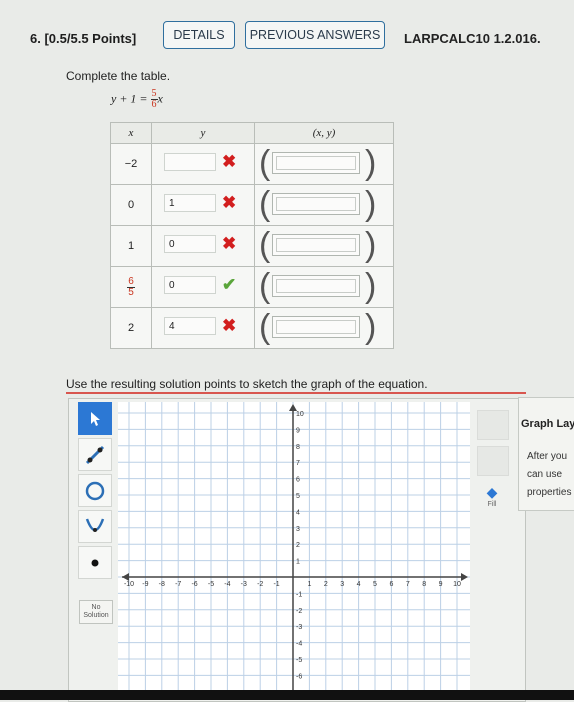 The height and width of the screenshot is (702, 574). I want to click on x-tick-label: -5, so click(211, 584).